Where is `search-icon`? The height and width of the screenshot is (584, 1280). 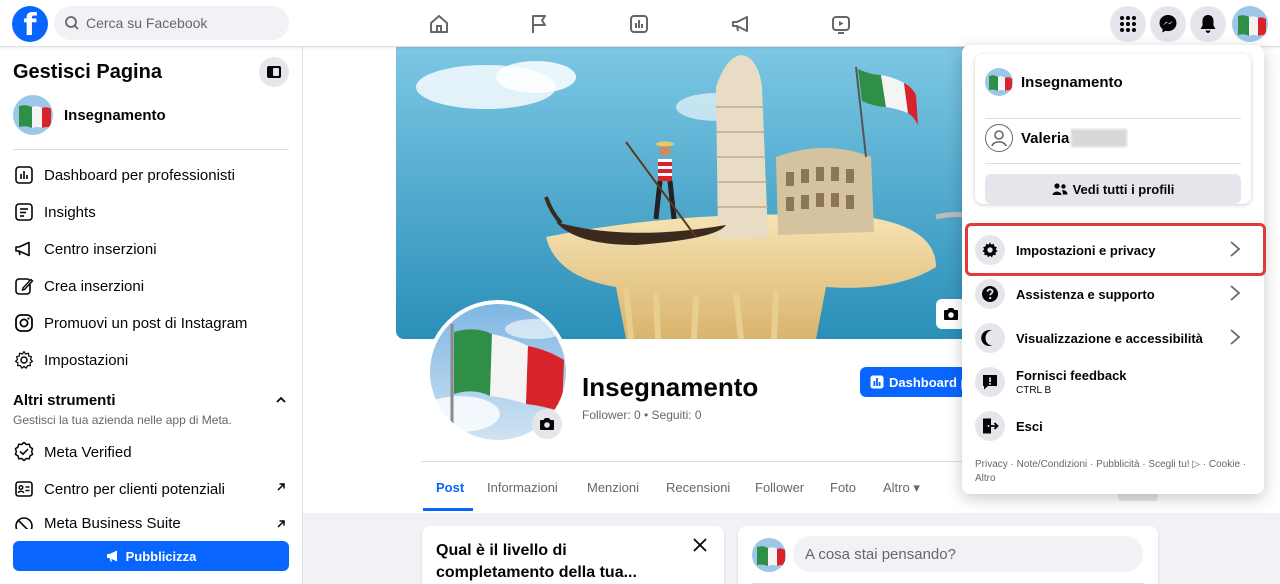 search-icon is located at coordinates (72, 23).